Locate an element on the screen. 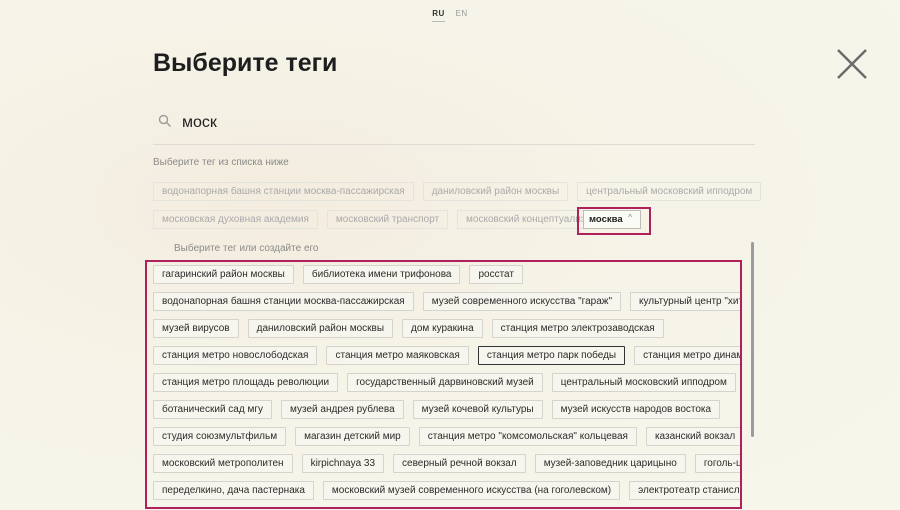  tag-list-scrollbar is located at coordinates (752, 339).